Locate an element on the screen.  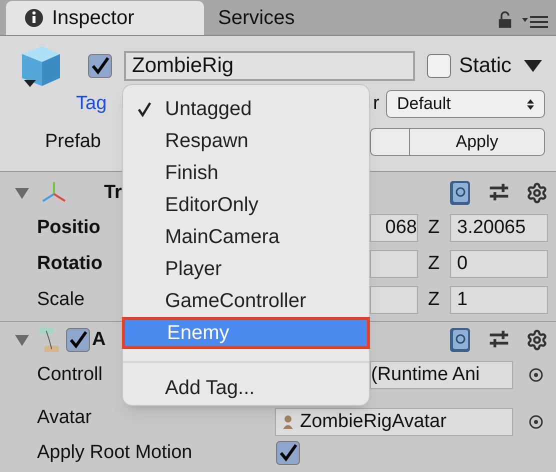
lock-icon is located at coordinates (505, 20).